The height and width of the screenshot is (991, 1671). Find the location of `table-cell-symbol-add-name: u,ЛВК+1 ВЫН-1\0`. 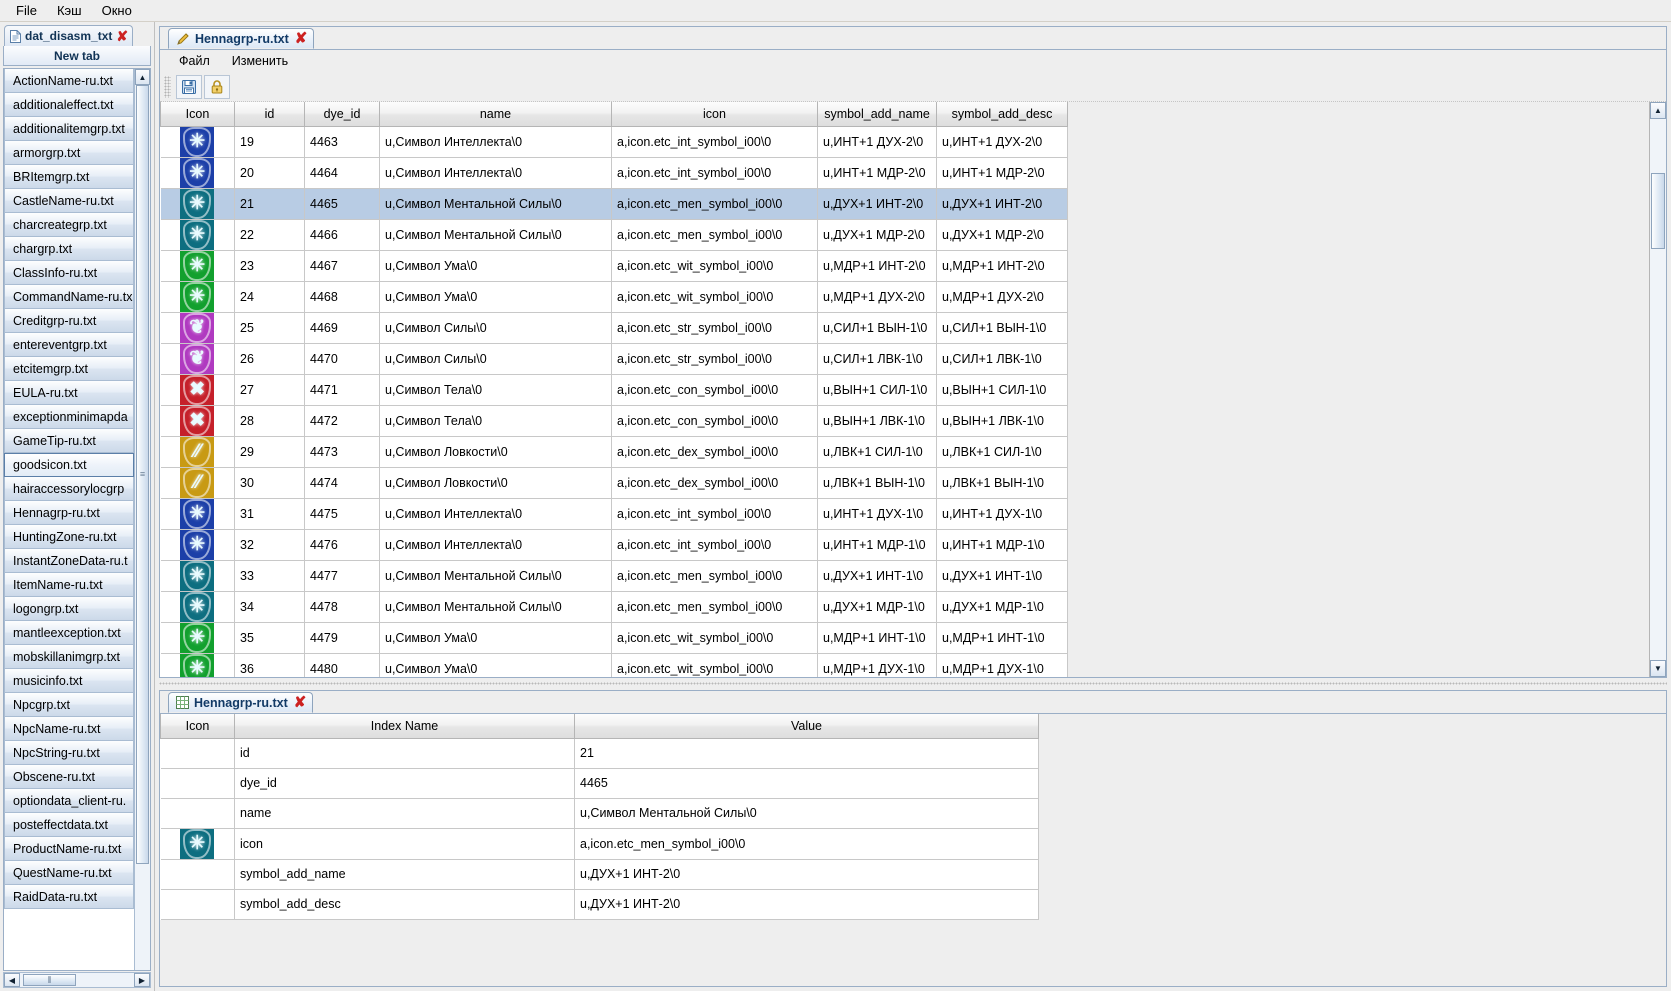

table-cell-symbol-add-name: u,ЛВК+1 ВЫН-1\0 is located at coordinates (877, 483).